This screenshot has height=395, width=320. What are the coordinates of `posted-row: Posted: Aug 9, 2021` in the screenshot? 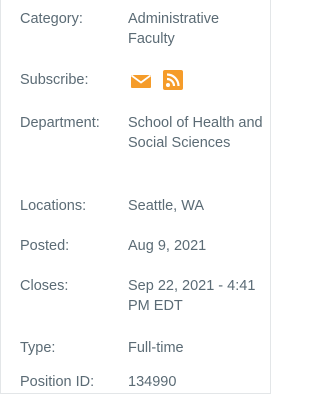 It's located at (142, 246).